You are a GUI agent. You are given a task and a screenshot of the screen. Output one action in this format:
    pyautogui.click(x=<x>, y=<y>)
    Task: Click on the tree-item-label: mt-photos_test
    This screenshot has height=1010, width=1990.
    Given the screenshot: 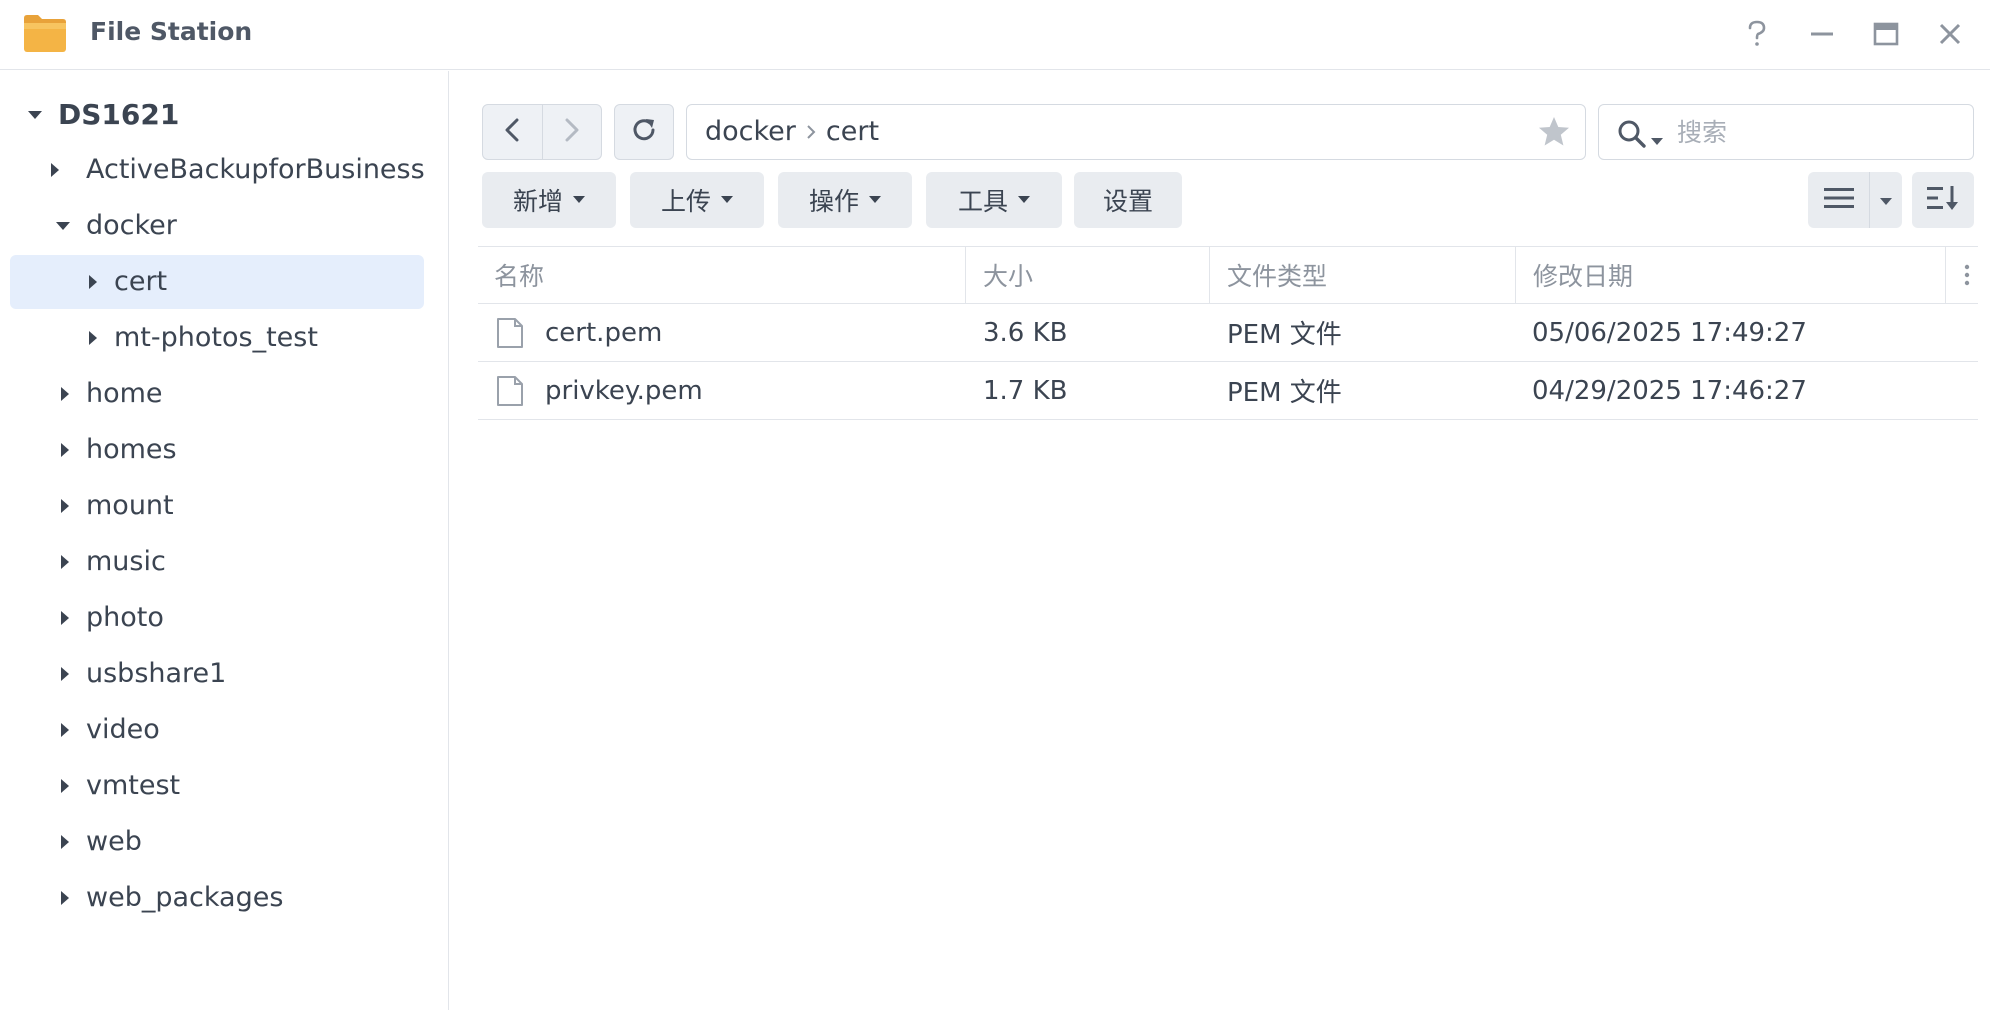 What is the action you would take?
    pyautogui.click(x=216, y=337)
    